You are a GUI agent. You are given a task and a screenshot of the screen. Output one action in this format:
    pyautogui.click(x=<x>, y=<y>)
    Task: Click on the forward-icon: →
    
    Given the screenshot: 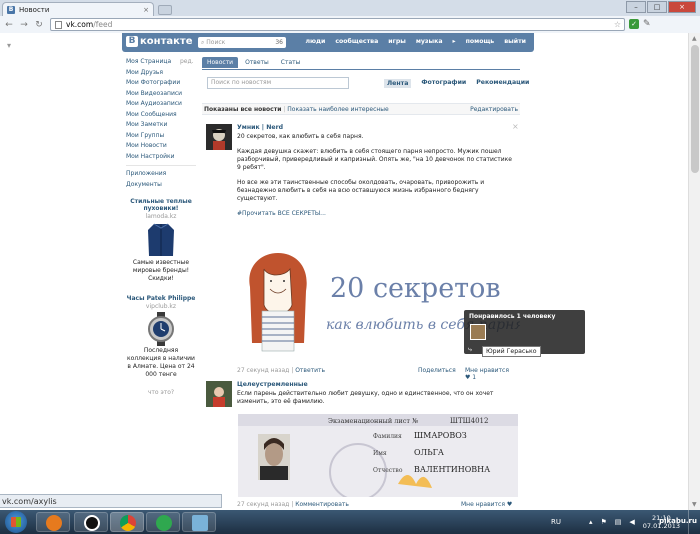 What is the action you would take?
    pyautogui.click(x=24, y=25)
    